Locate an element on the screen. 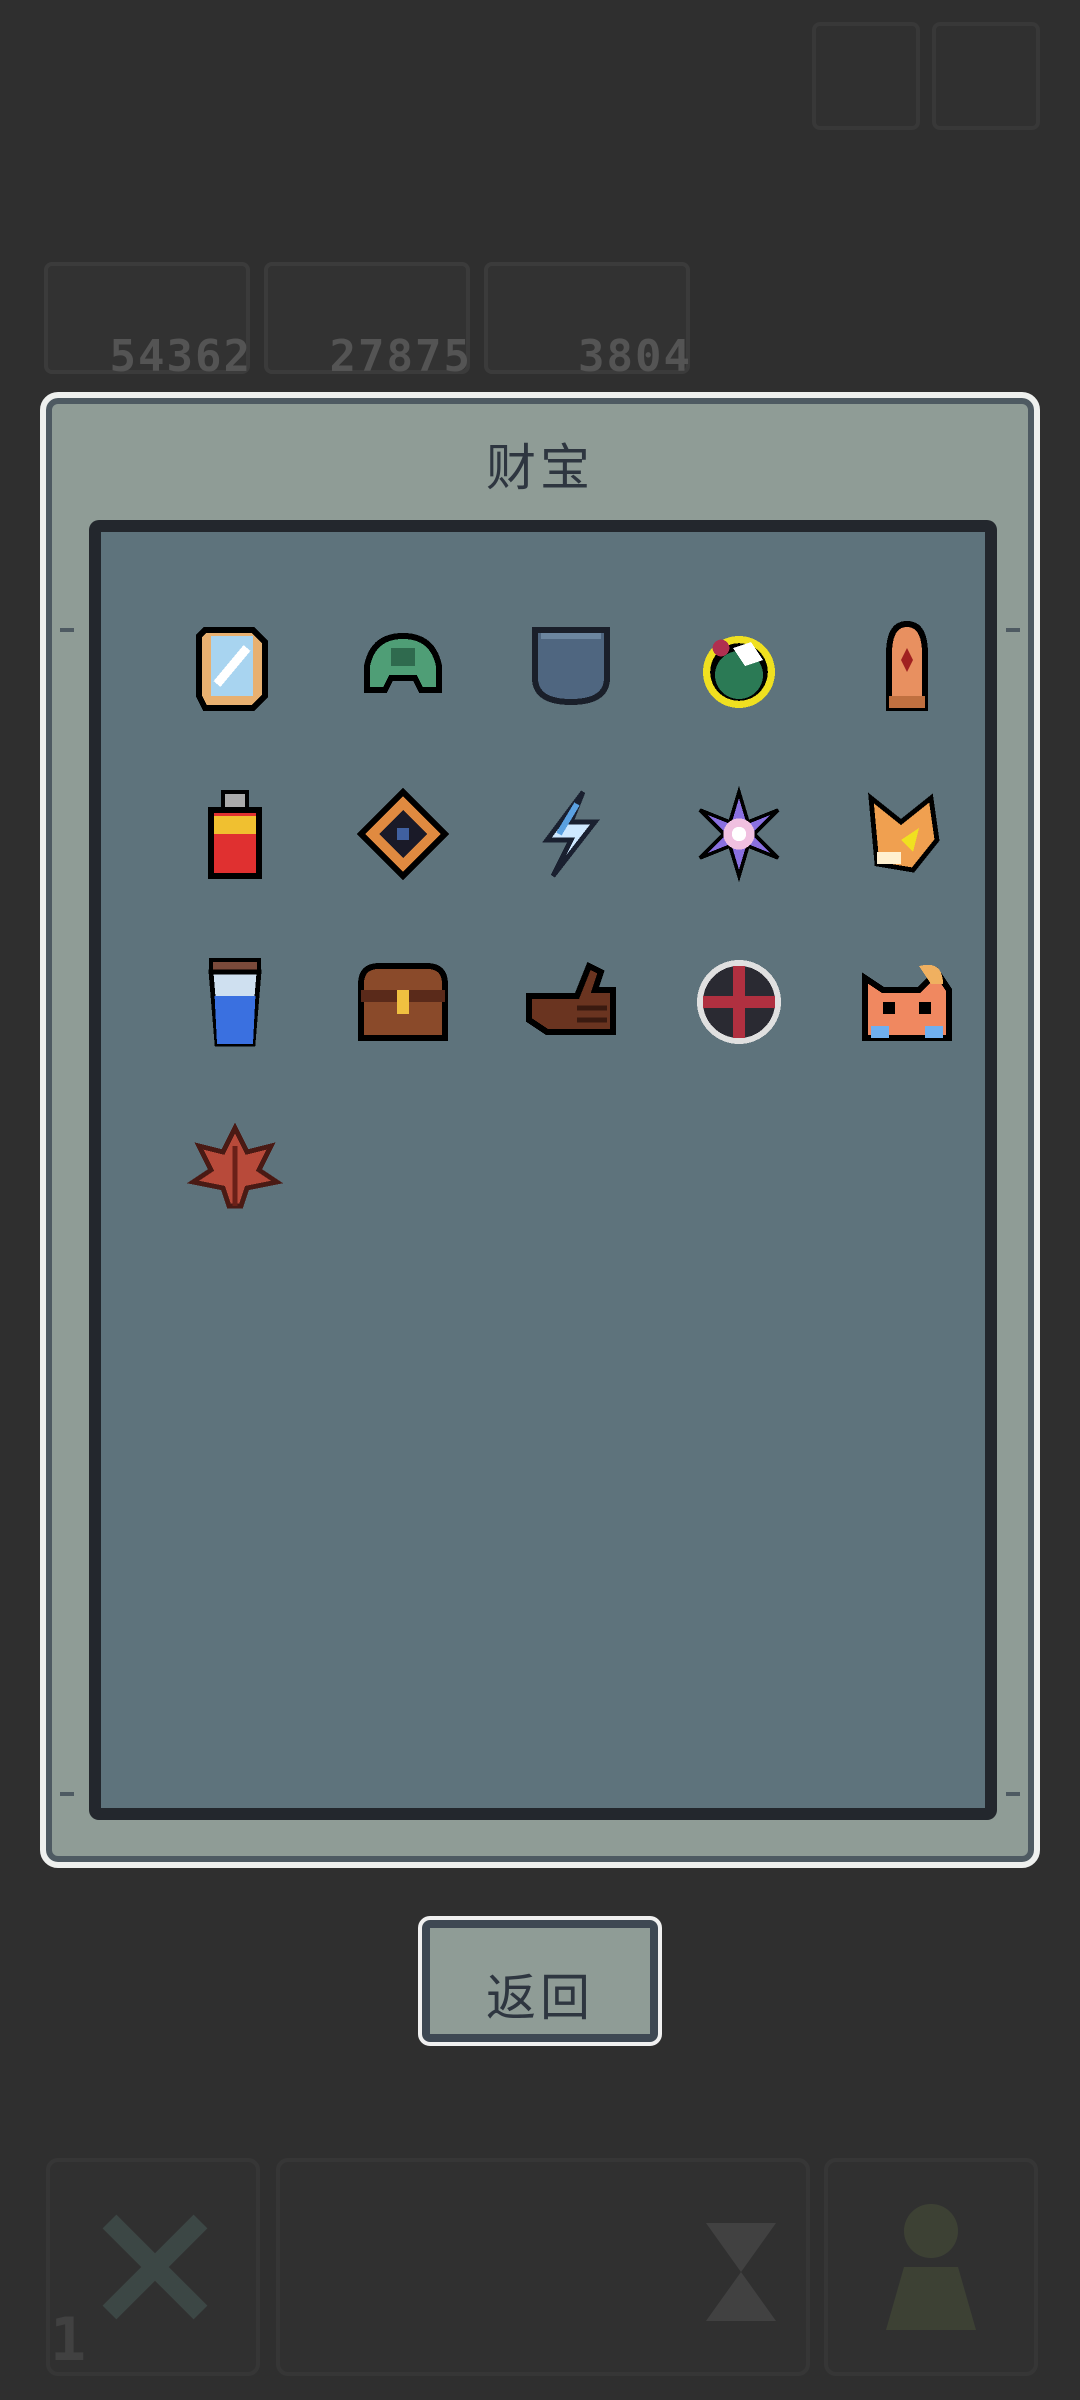  water-cup-icon is located at coordinates (235, 1002).